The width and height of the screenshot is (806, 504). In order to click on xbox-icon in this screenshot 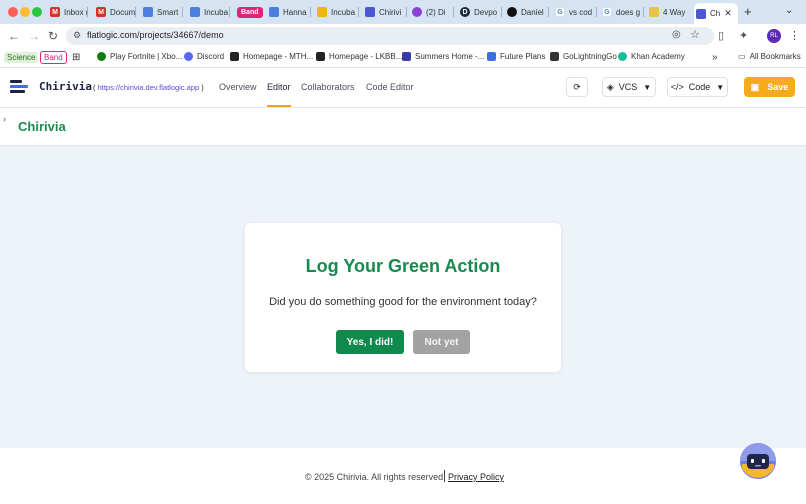, I will do `click(101, 56)`.